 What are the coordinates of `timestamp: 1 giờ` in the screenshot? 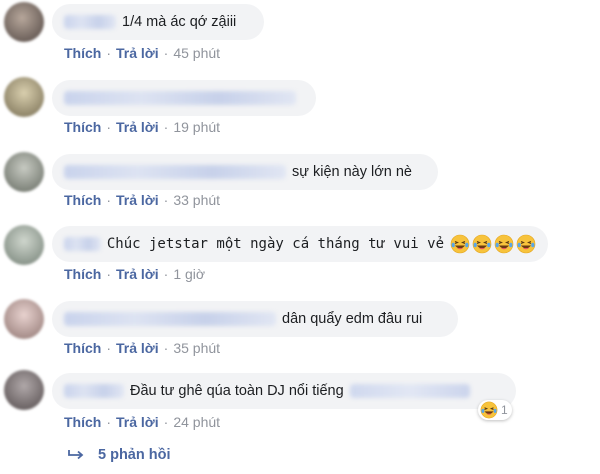 It's located at (189, 274).